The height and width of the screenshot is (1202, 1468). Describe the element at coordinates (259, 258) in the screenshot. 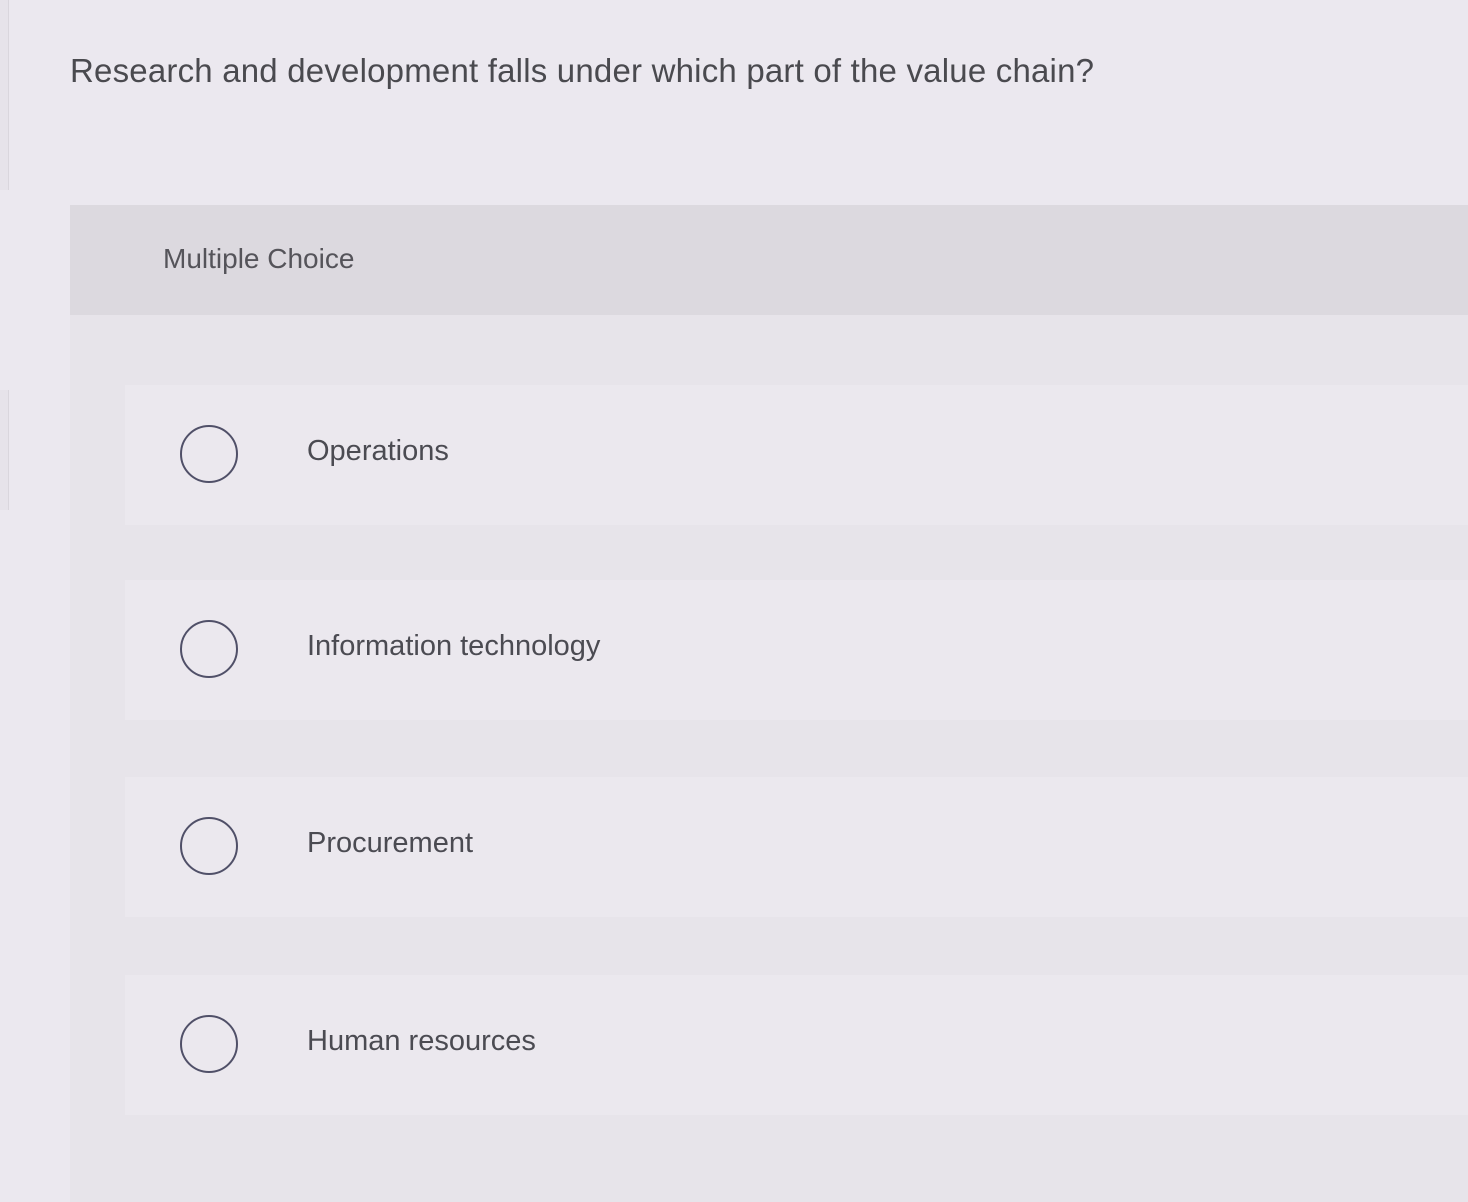

I see `panel-title: Multiple Choice` at that location.